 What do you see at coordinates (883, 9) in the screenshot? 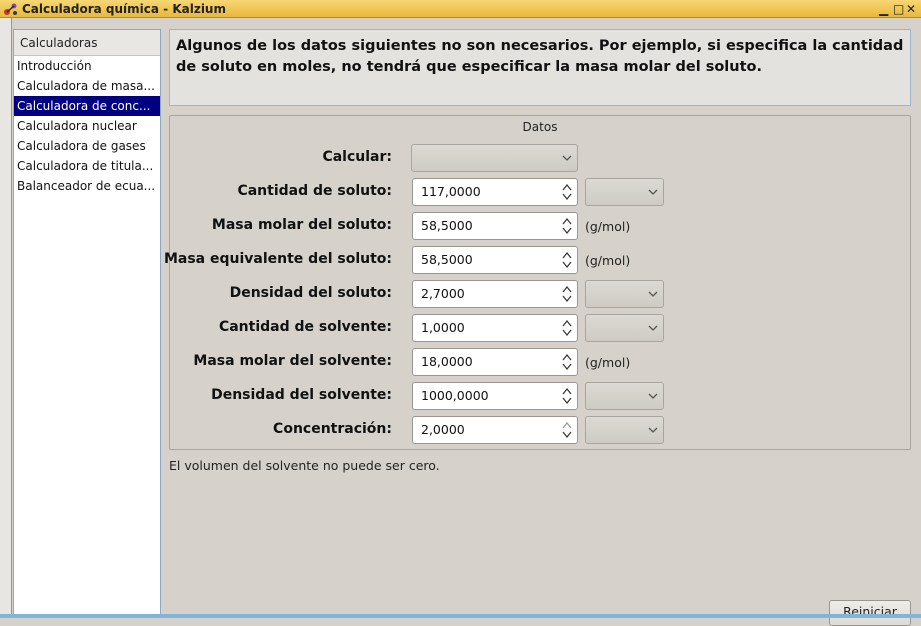
I see `minimize-icon: ▁` at bounding box center [883, 9].